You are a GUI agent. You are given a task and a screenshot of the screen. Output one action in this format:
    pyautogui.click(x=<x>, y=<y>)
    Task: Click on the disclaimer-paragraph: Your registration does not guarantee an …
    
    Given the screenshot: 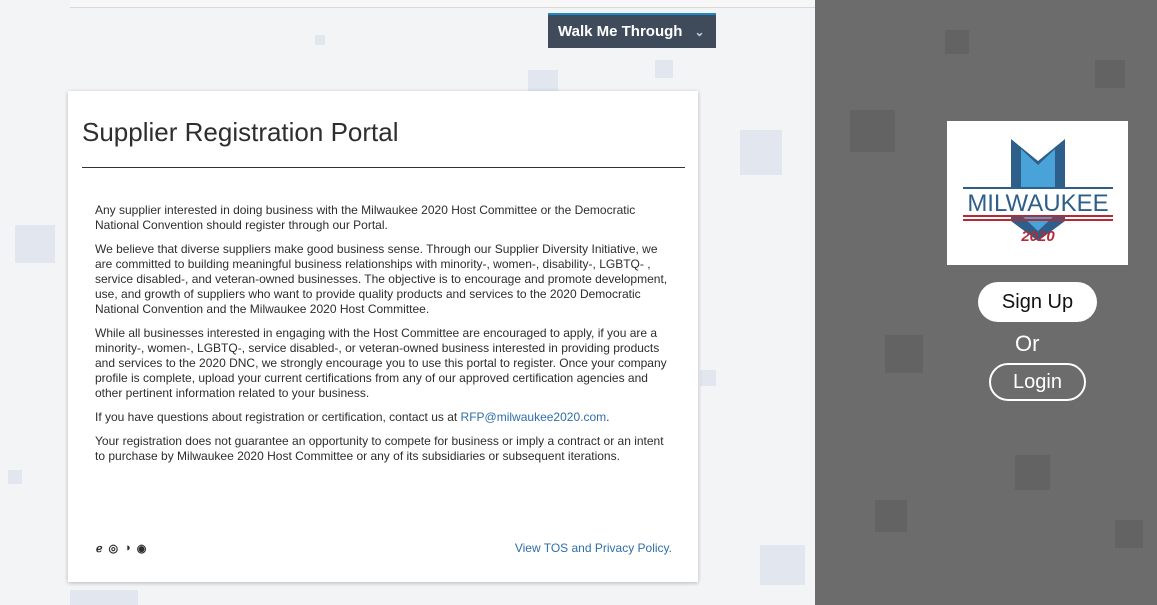 What is the action you would take?
    pyautogui.click(x=379, y=448)
    